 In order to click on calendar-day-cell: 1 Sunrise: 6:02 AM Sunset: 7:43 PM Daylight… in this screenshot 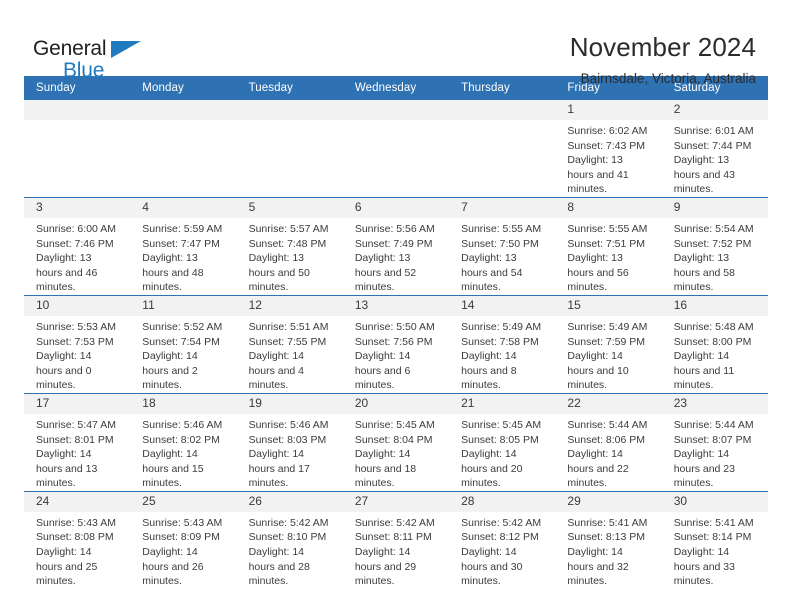, I will do `click(608, 149)`.